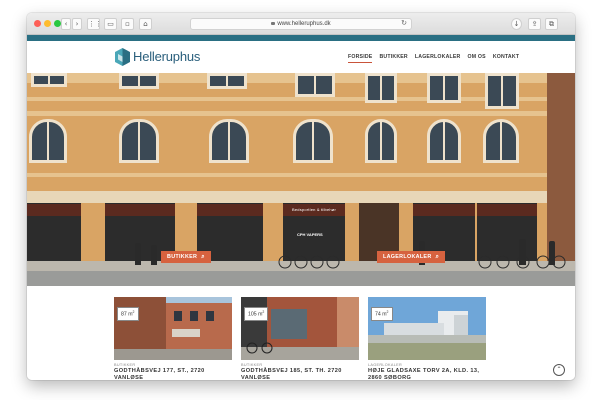 This screenshot has height=400, width=602. Describe the element at coordinates (506, 58) in the screenshot. I see `nav-item-kontakt: KONTAKT` at that location.